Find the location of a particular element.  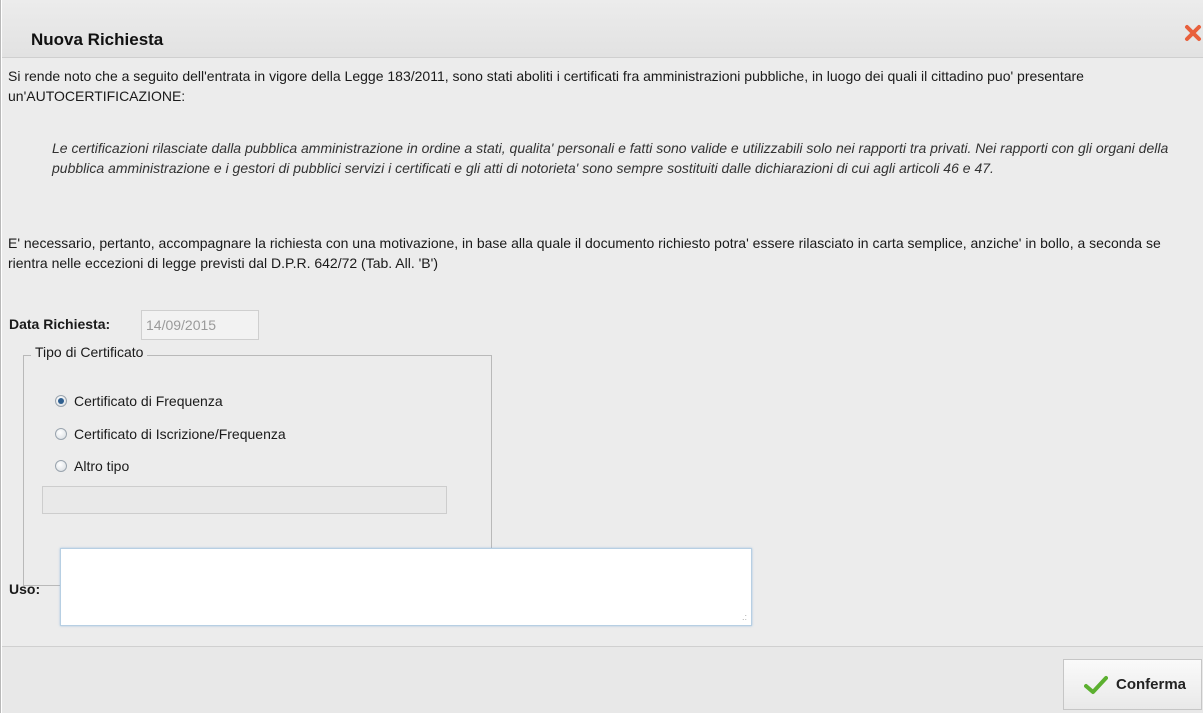

resize-grip-icon: .: is located at coordinates (744, 617).